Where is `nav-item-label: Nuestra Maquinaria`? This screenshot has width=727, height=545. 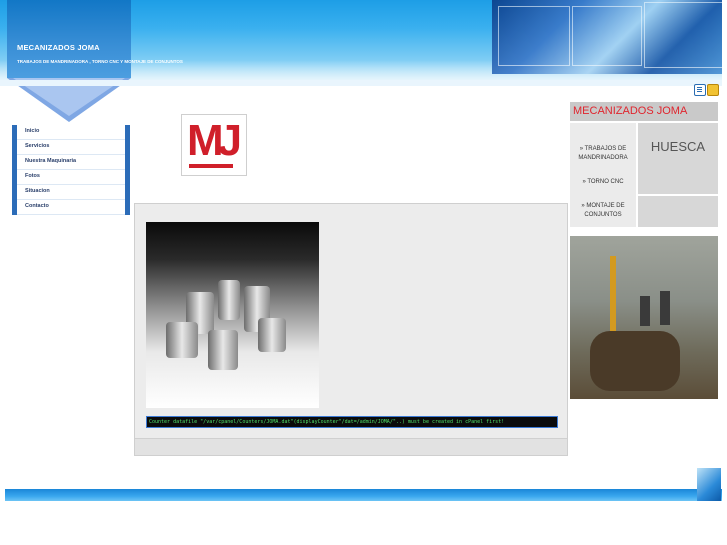
nav-item-label: Nuestra Maquinaria is located at coordinates (51, 161).